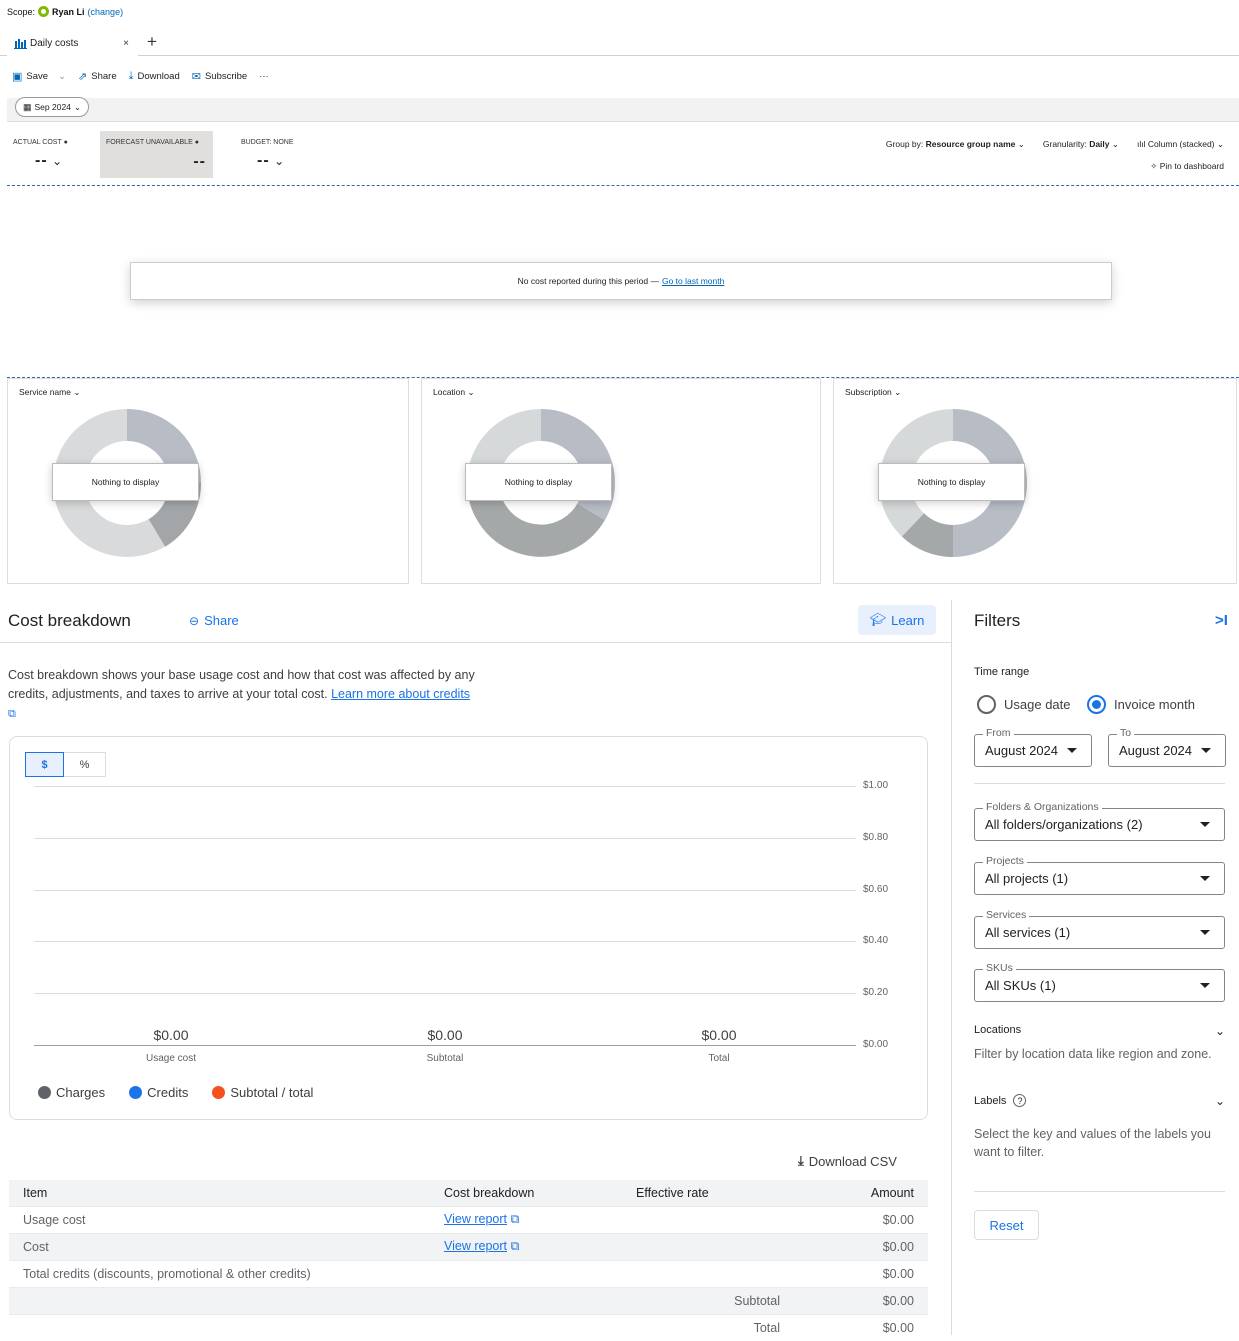 Image resolution: width=1239 pixels, height=1341 pixels. I want to click on scope-name: Ryan Li, so click(68, 11).